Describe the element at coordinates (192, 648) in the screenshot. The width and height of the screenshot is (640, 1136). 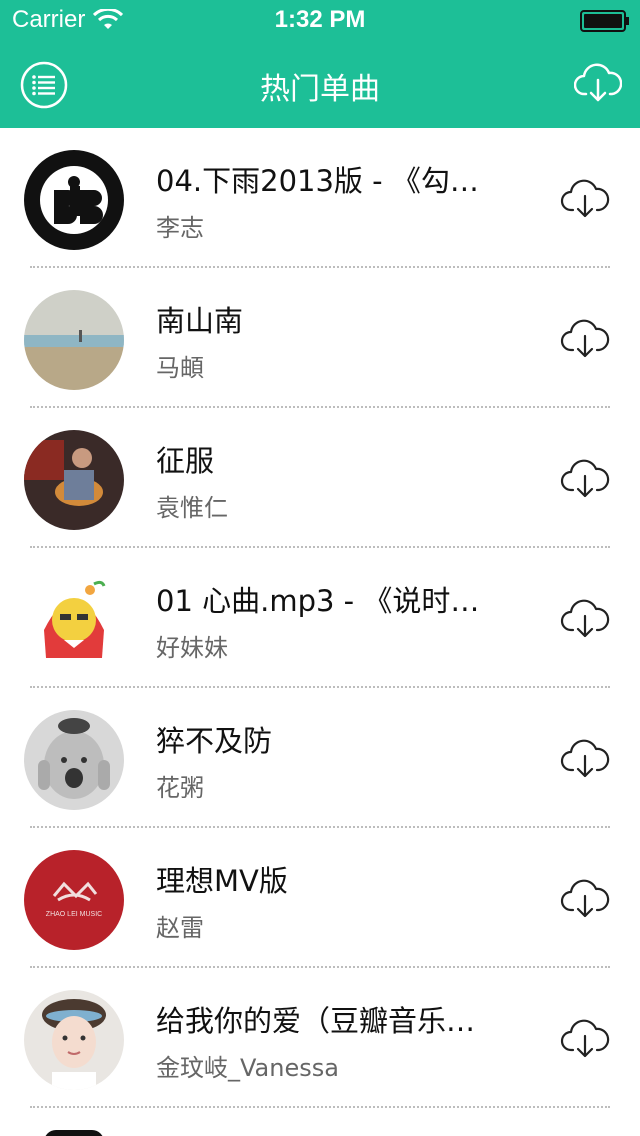
I see `song-artist: 好妹妹` at that location.